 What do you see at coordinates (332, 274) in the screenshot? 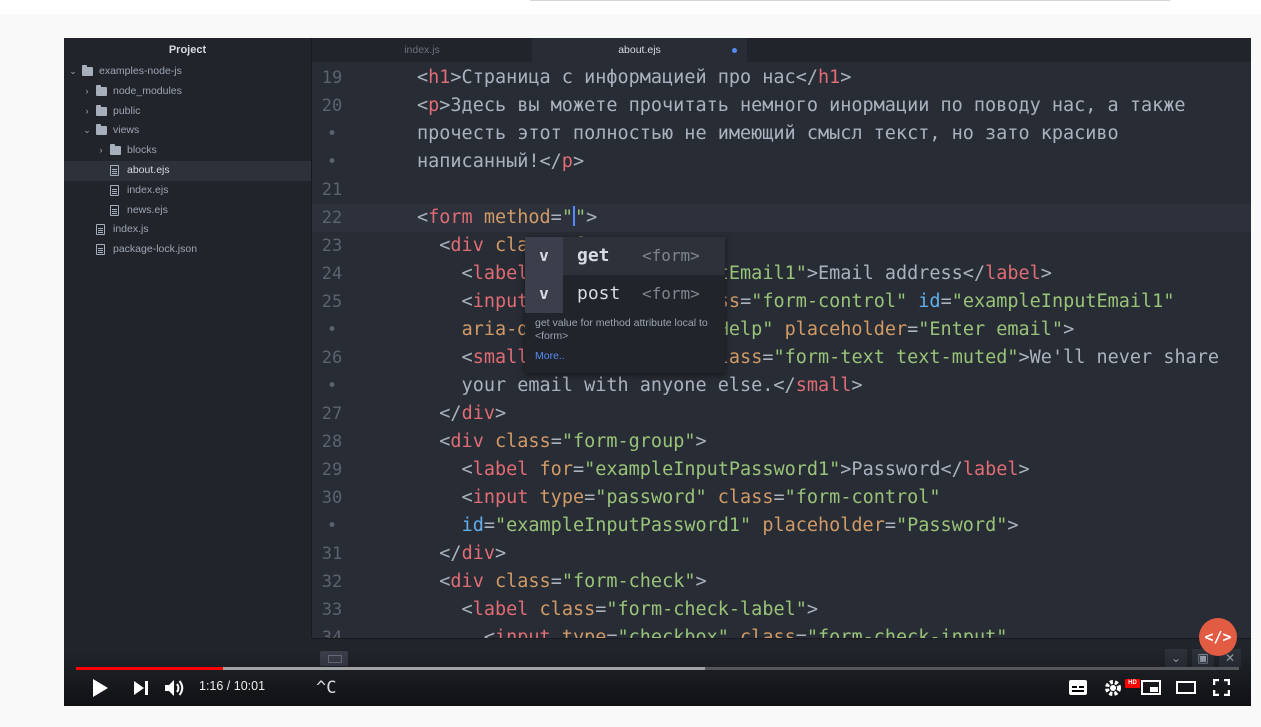
I see `line-number: 24` at bounding box center [332, 274].